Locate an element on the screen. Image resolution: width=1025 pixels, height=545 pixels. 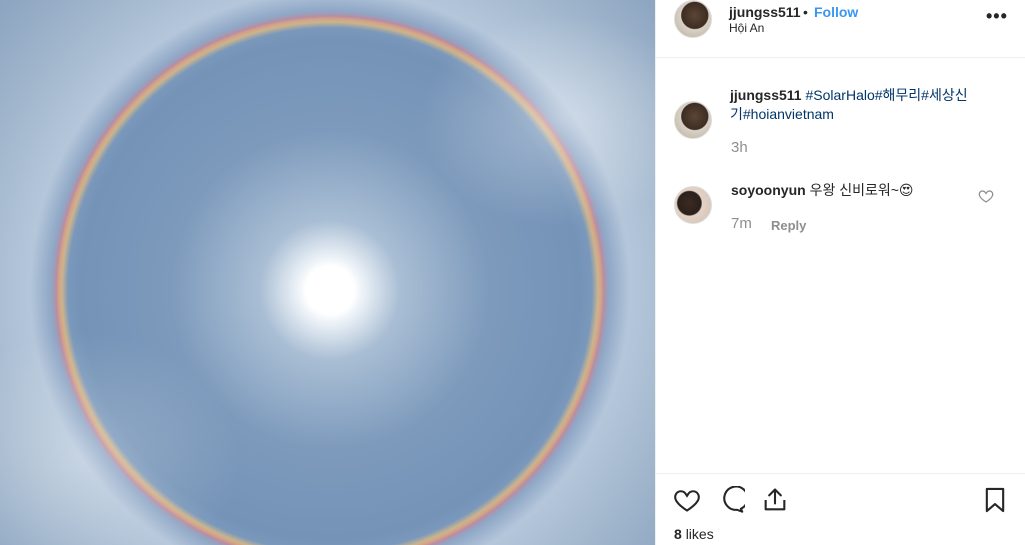
caption-hashtags-line2: 기#hoianvietnam is located at coordinates (782, 114).